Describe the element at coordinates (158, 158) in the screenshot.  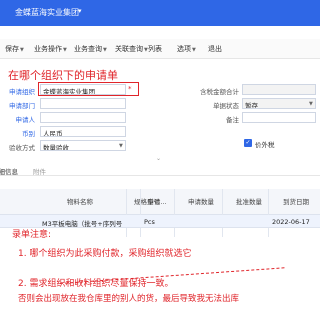
I see `collapse-icon: ⌄` at that location.